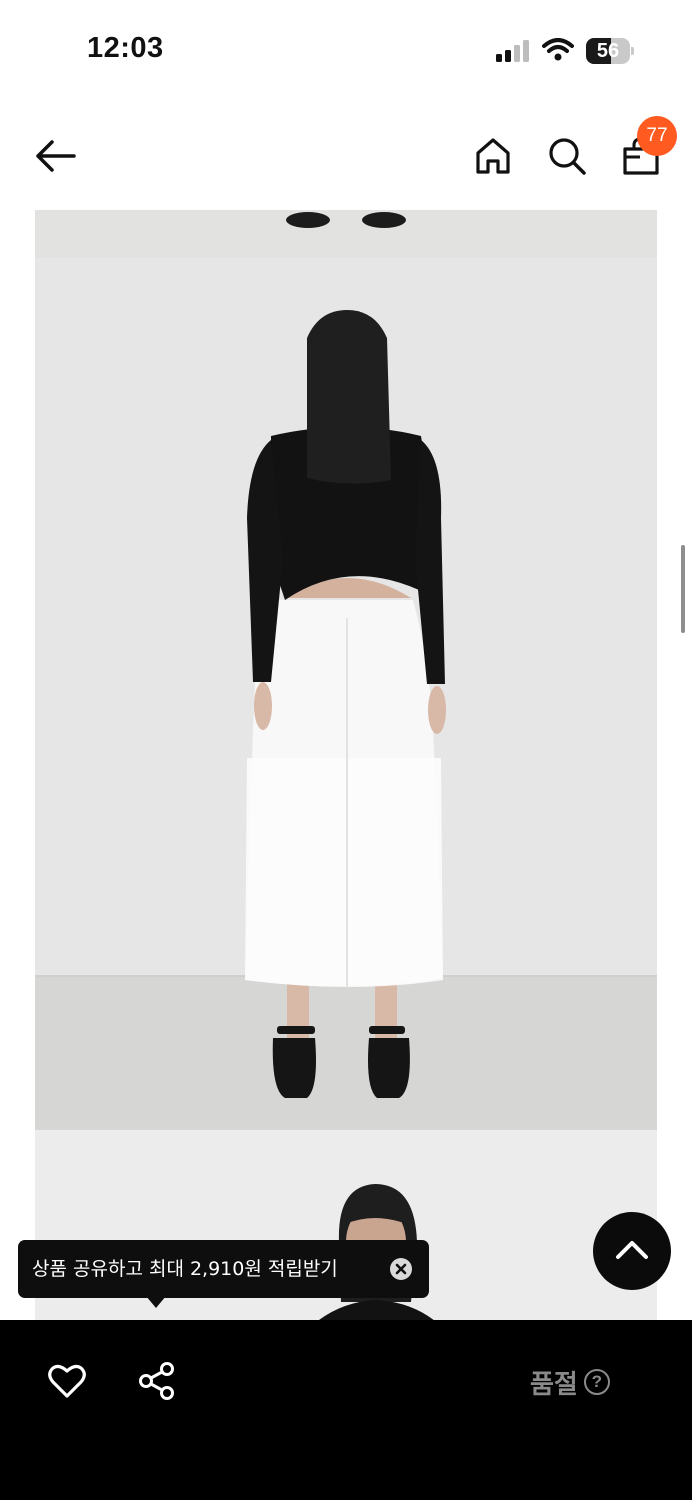 This screenshot has height=1500, width=692. I want to click on question-circle-icon: ?, so click(596, 1382).